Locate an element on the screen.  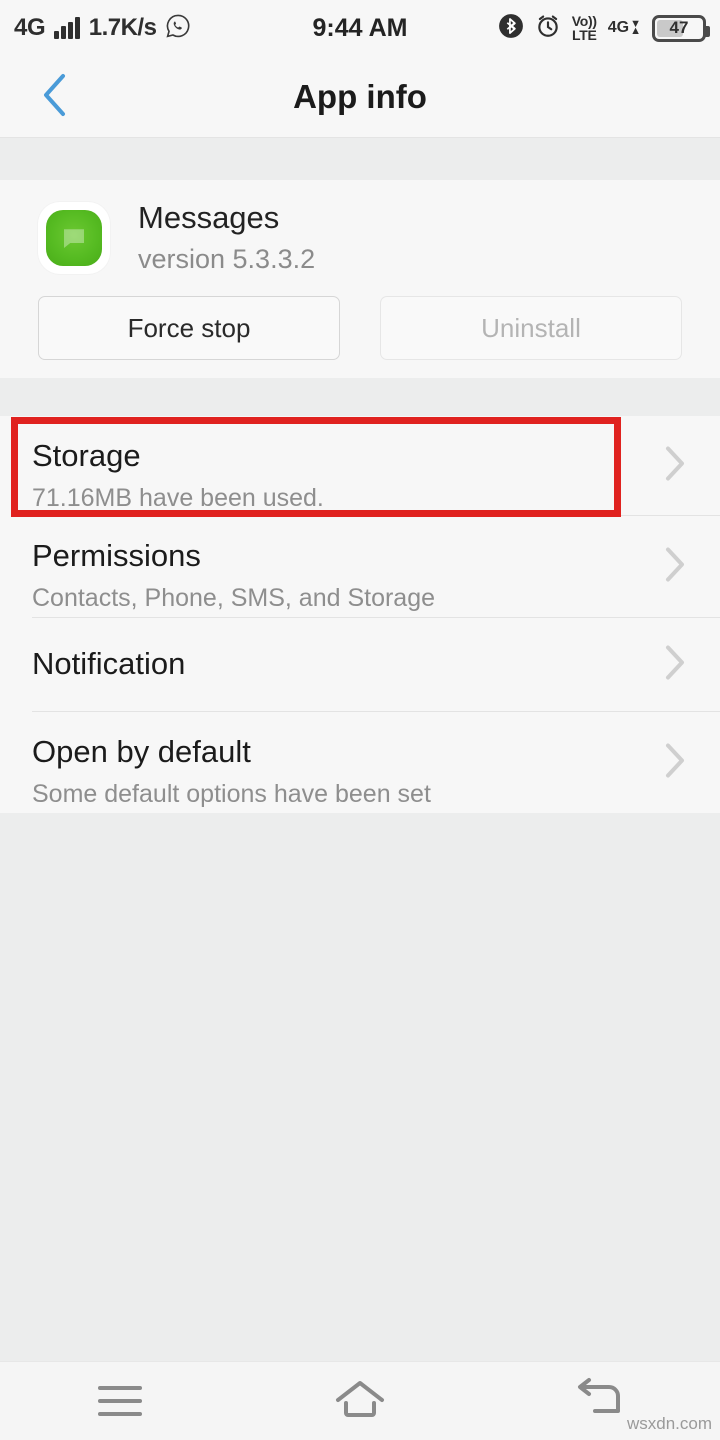
settings-row-notification: Notification is located at coordinates (360, 665).